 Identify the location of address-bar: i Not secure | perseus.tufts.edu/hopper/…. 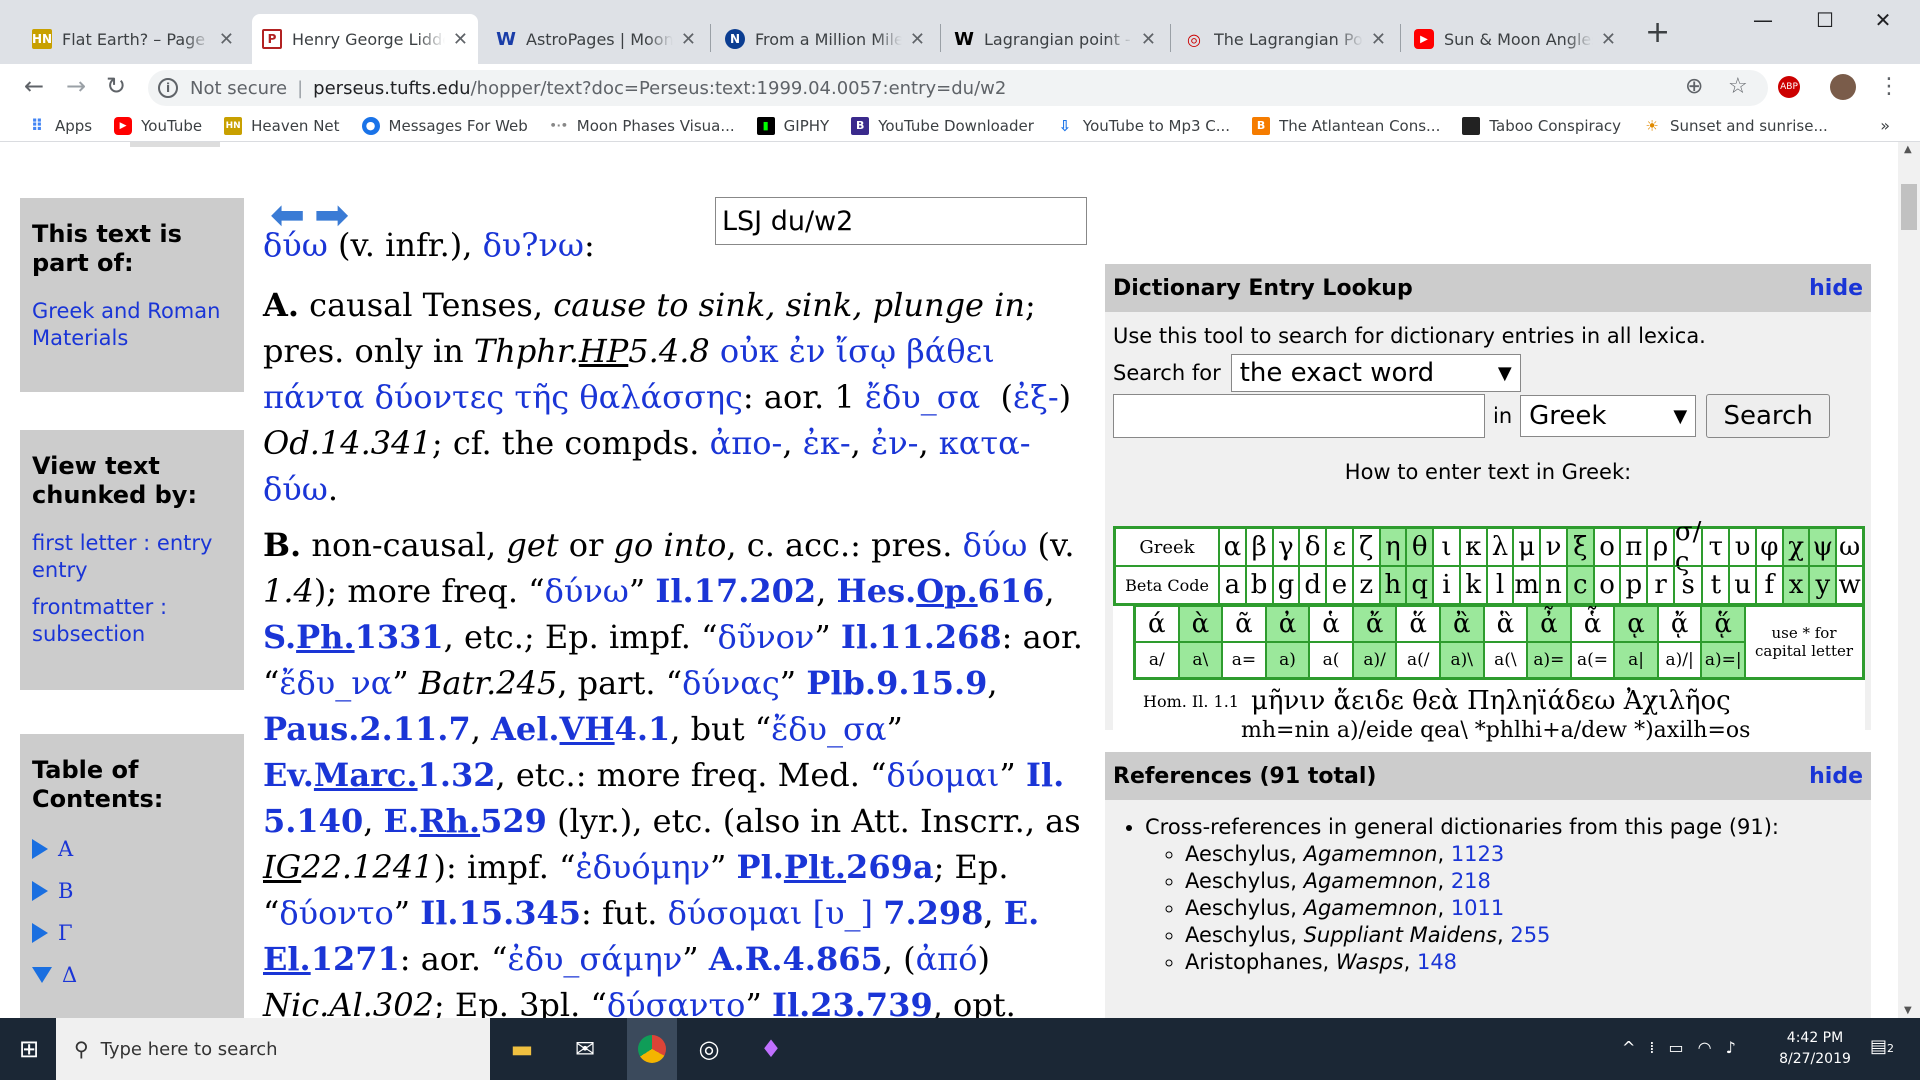
(958, 88).